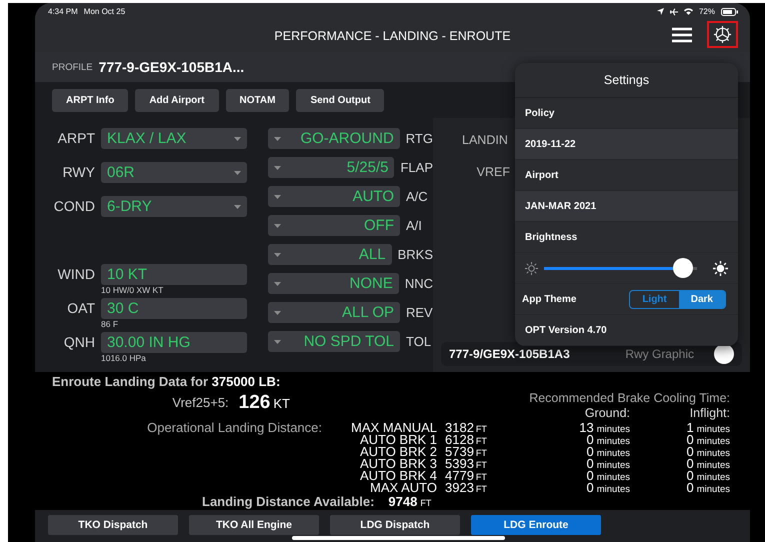 This screenshot has width=765, height=542. Describe the element at coordinates (73, 206) in the screenshot. I see `input-label: COND` at that location.